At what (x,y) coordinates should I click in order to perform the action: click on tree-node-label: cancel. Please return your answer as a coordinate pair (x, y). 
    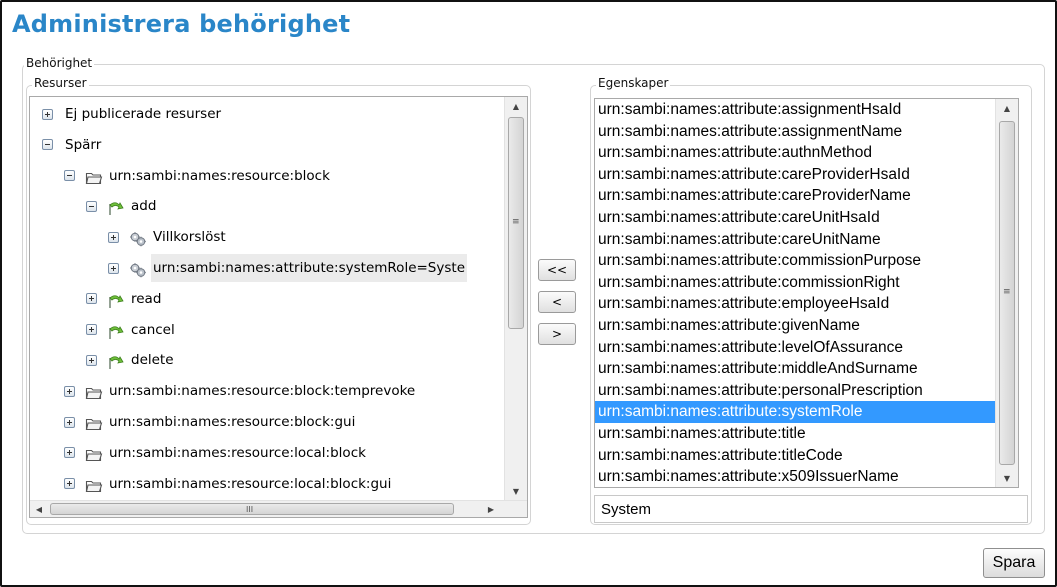
    Looking at the image, I should click on (153, 329).